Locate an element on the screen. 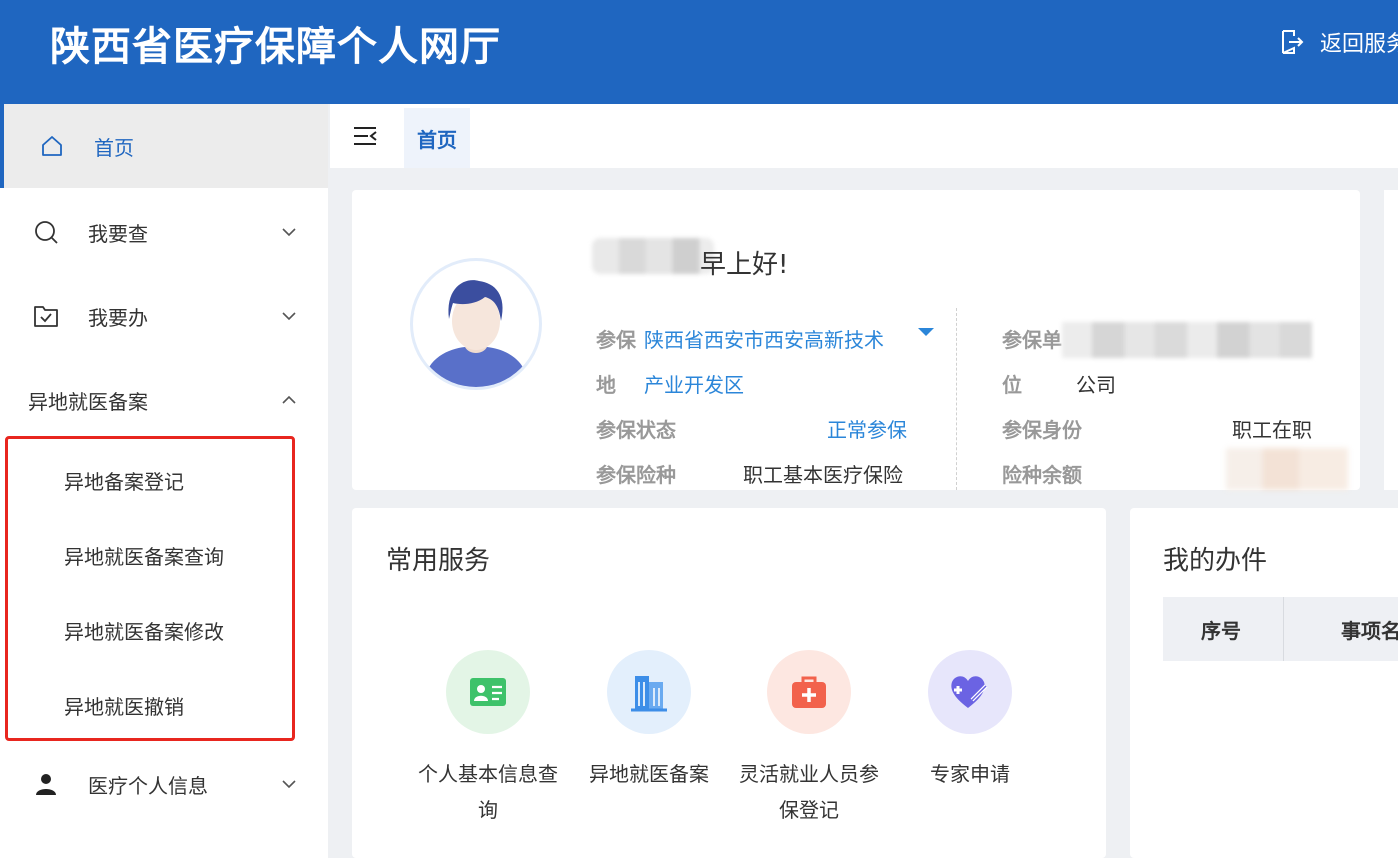  sidebar-item-handle: 我要办 is located at coordinates (164, 316).